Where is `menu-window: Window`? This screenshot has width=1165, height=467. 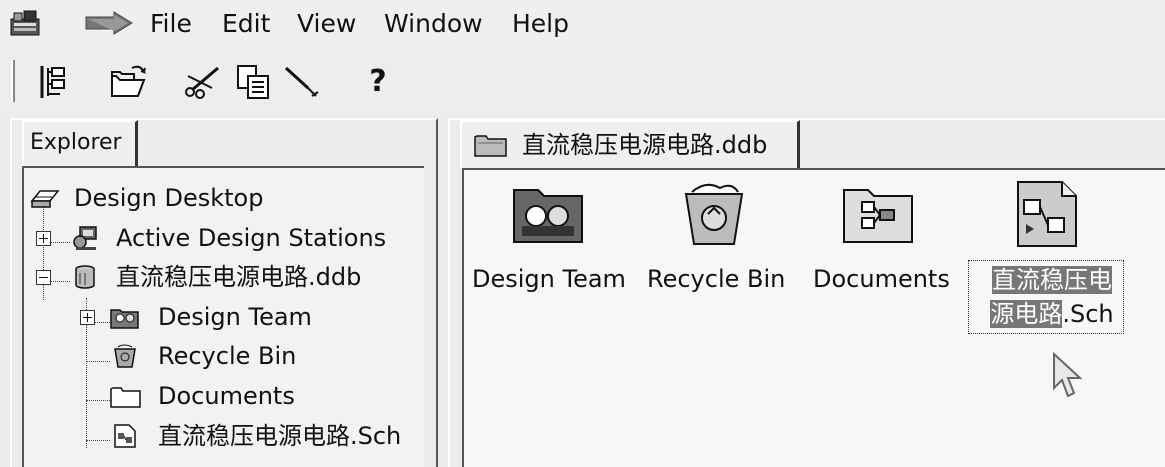 menu-window: Window is located at coordinates (433, 24).